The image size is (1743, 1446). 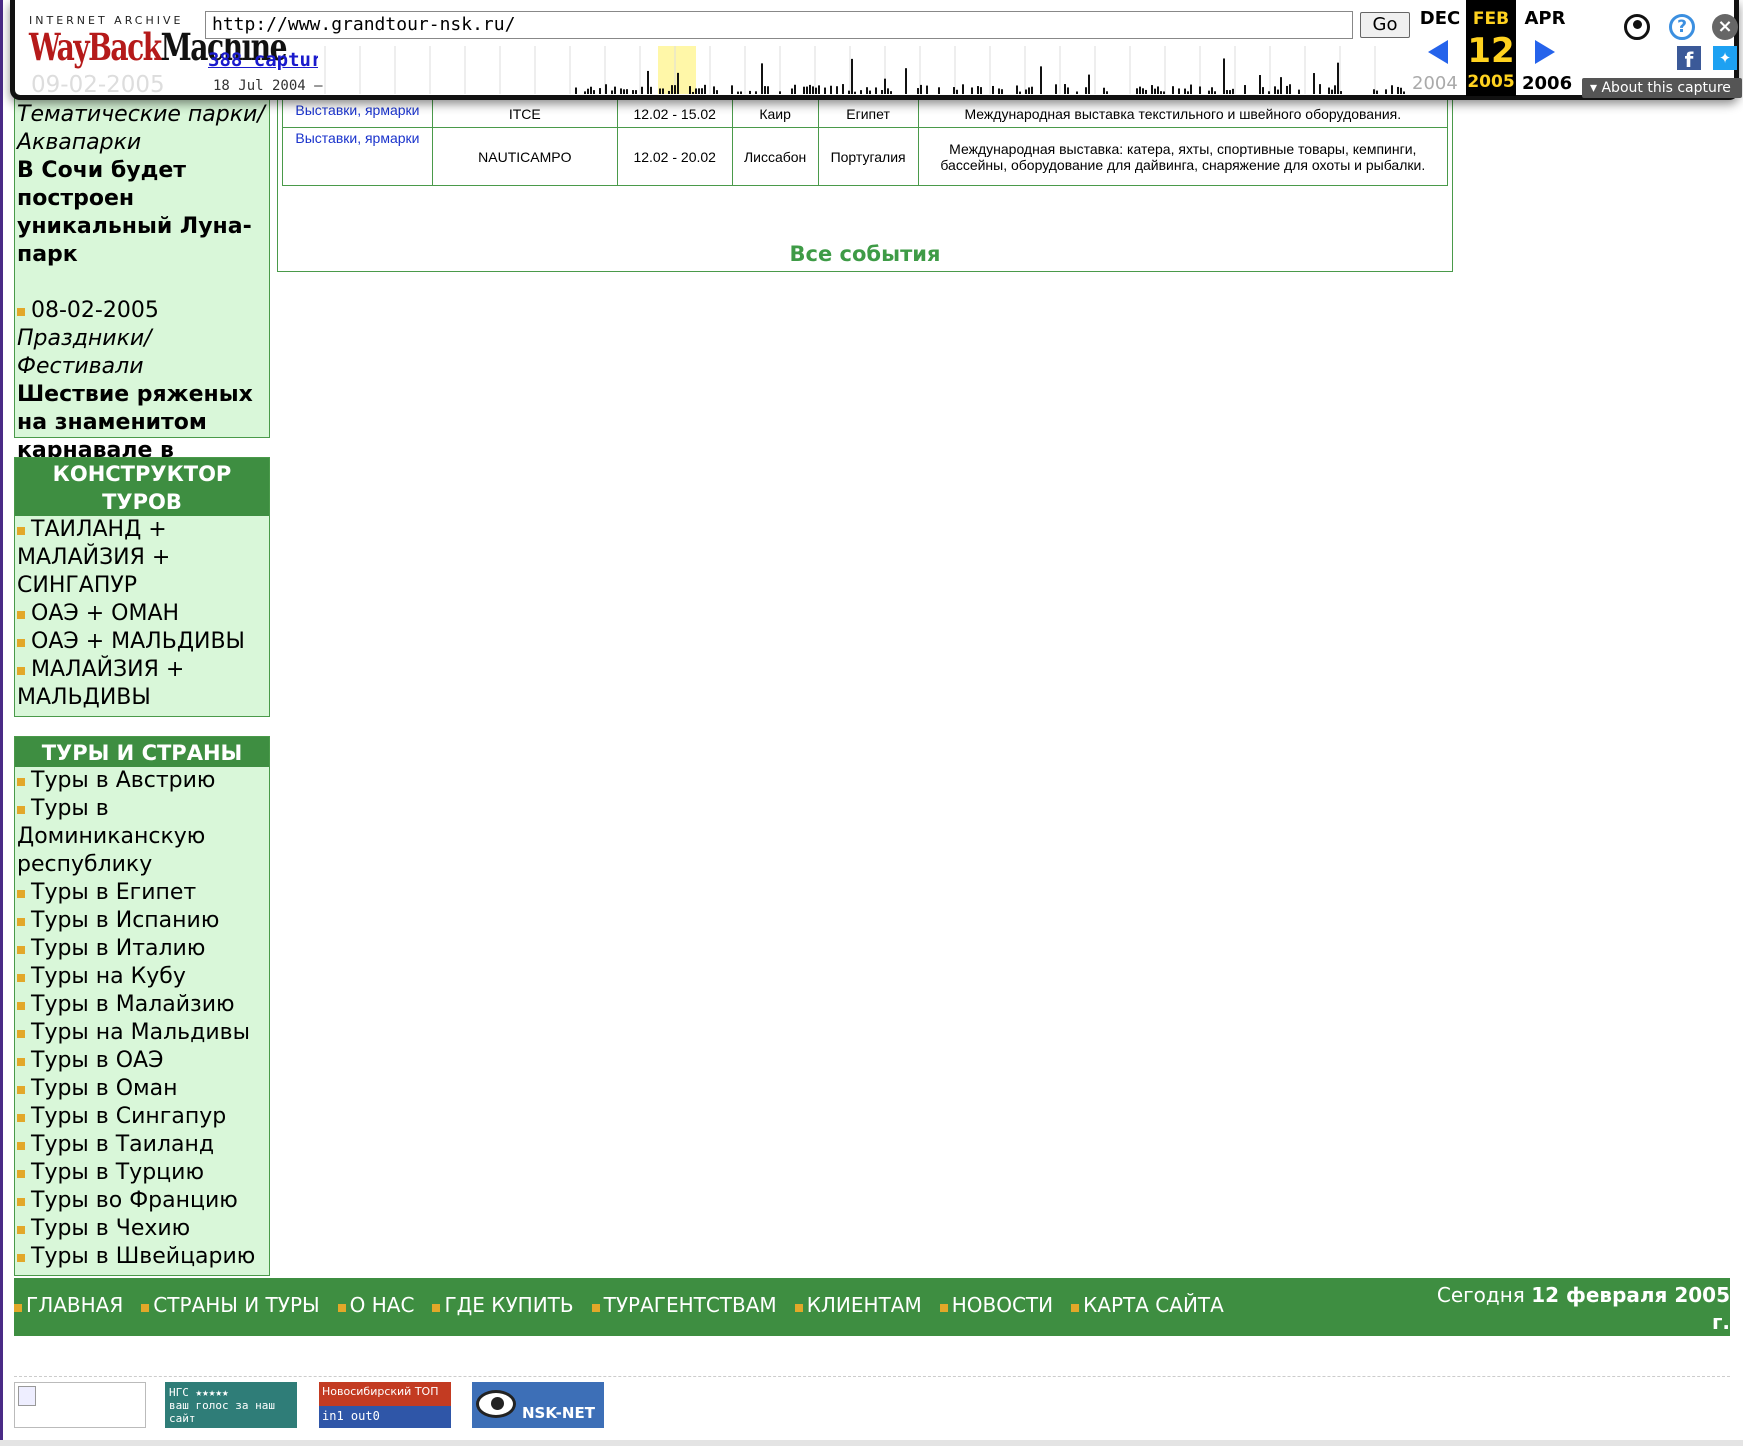 What do you see at coordinates (94, 557) in the screenshot?
I see `constructor-item-label: ТАИЛАНД + МАЛАЙЗИЯ + СИНГАПУР` at bounding box center [94, 557].